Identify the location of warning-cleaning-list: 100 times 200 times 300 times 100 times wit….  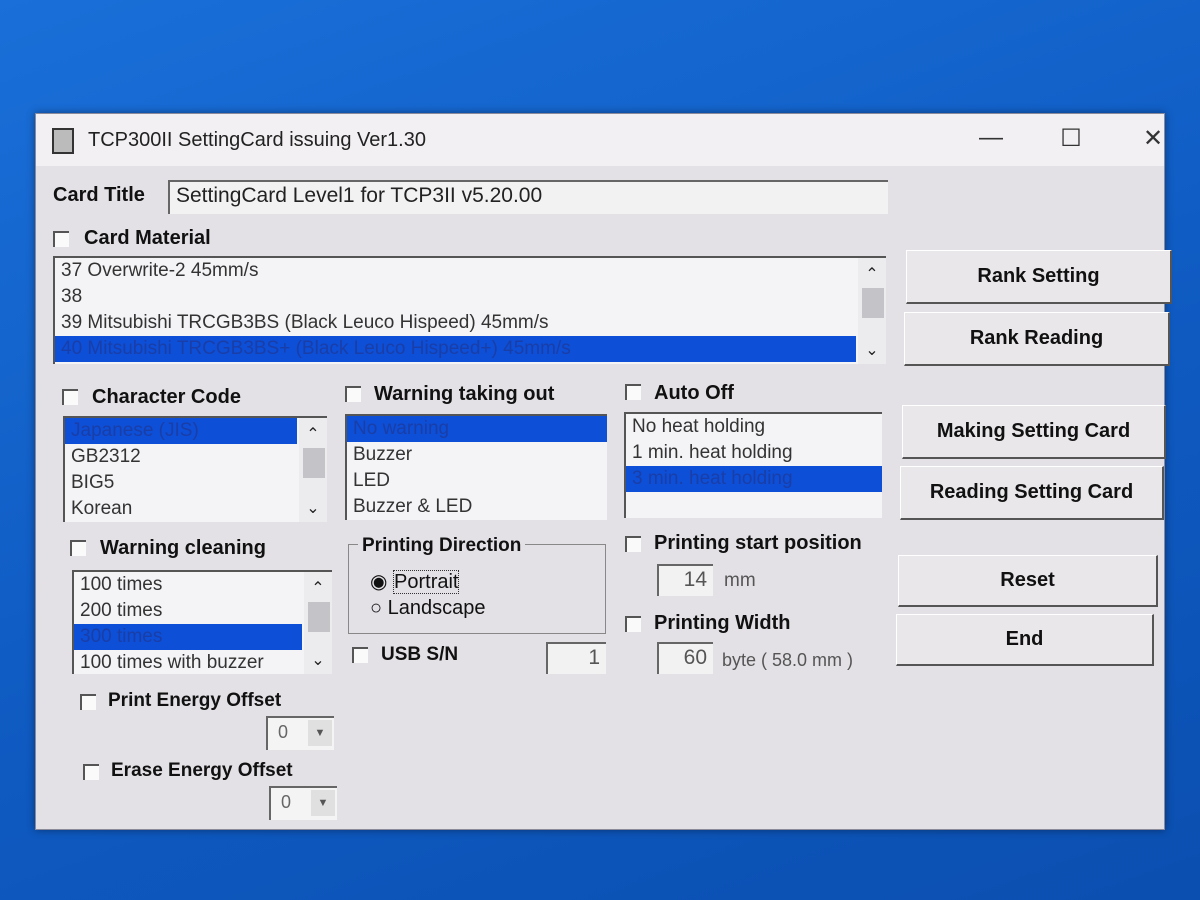
(202, 622).